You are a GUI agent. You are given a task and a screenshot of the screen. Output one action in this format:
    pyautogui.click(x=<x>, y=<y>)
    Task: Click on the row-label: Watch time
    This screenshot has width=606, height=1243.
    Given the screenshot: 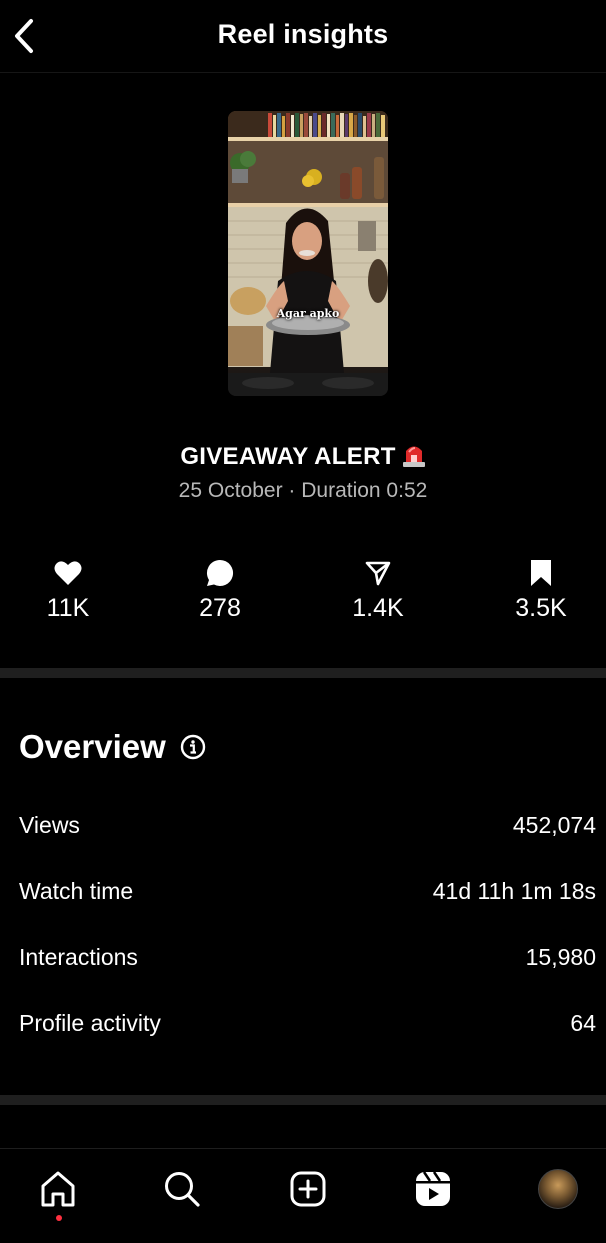 What is the action you would take?
    pyautogui.click(x=76, y=890)
    